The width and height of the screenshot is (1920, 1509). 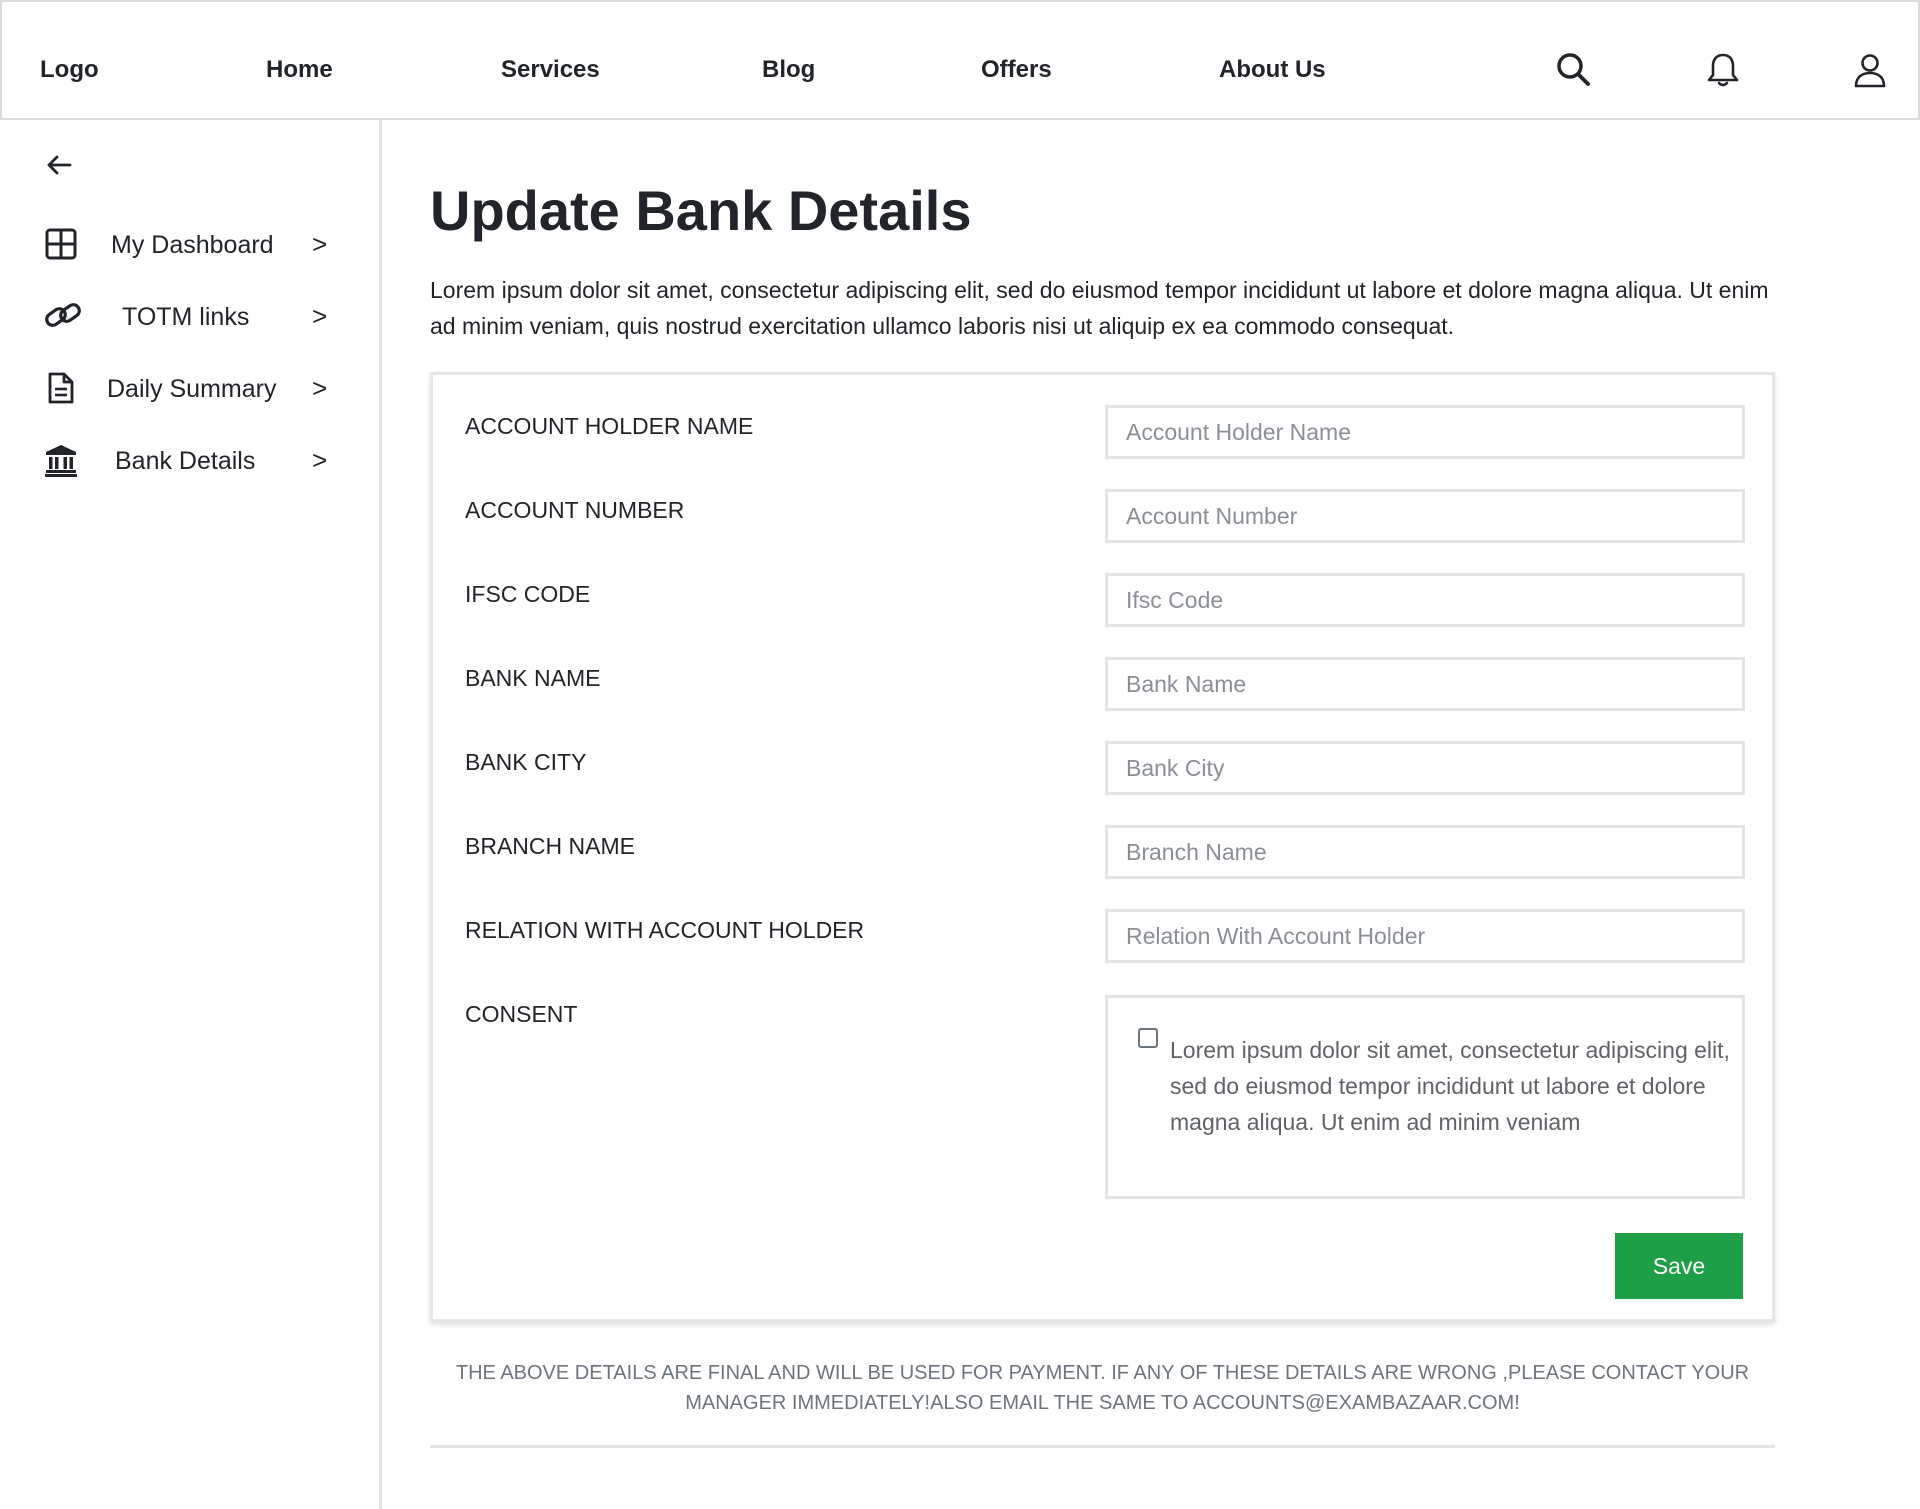 I want to click on search-icon, so click(x=1574, y=70).